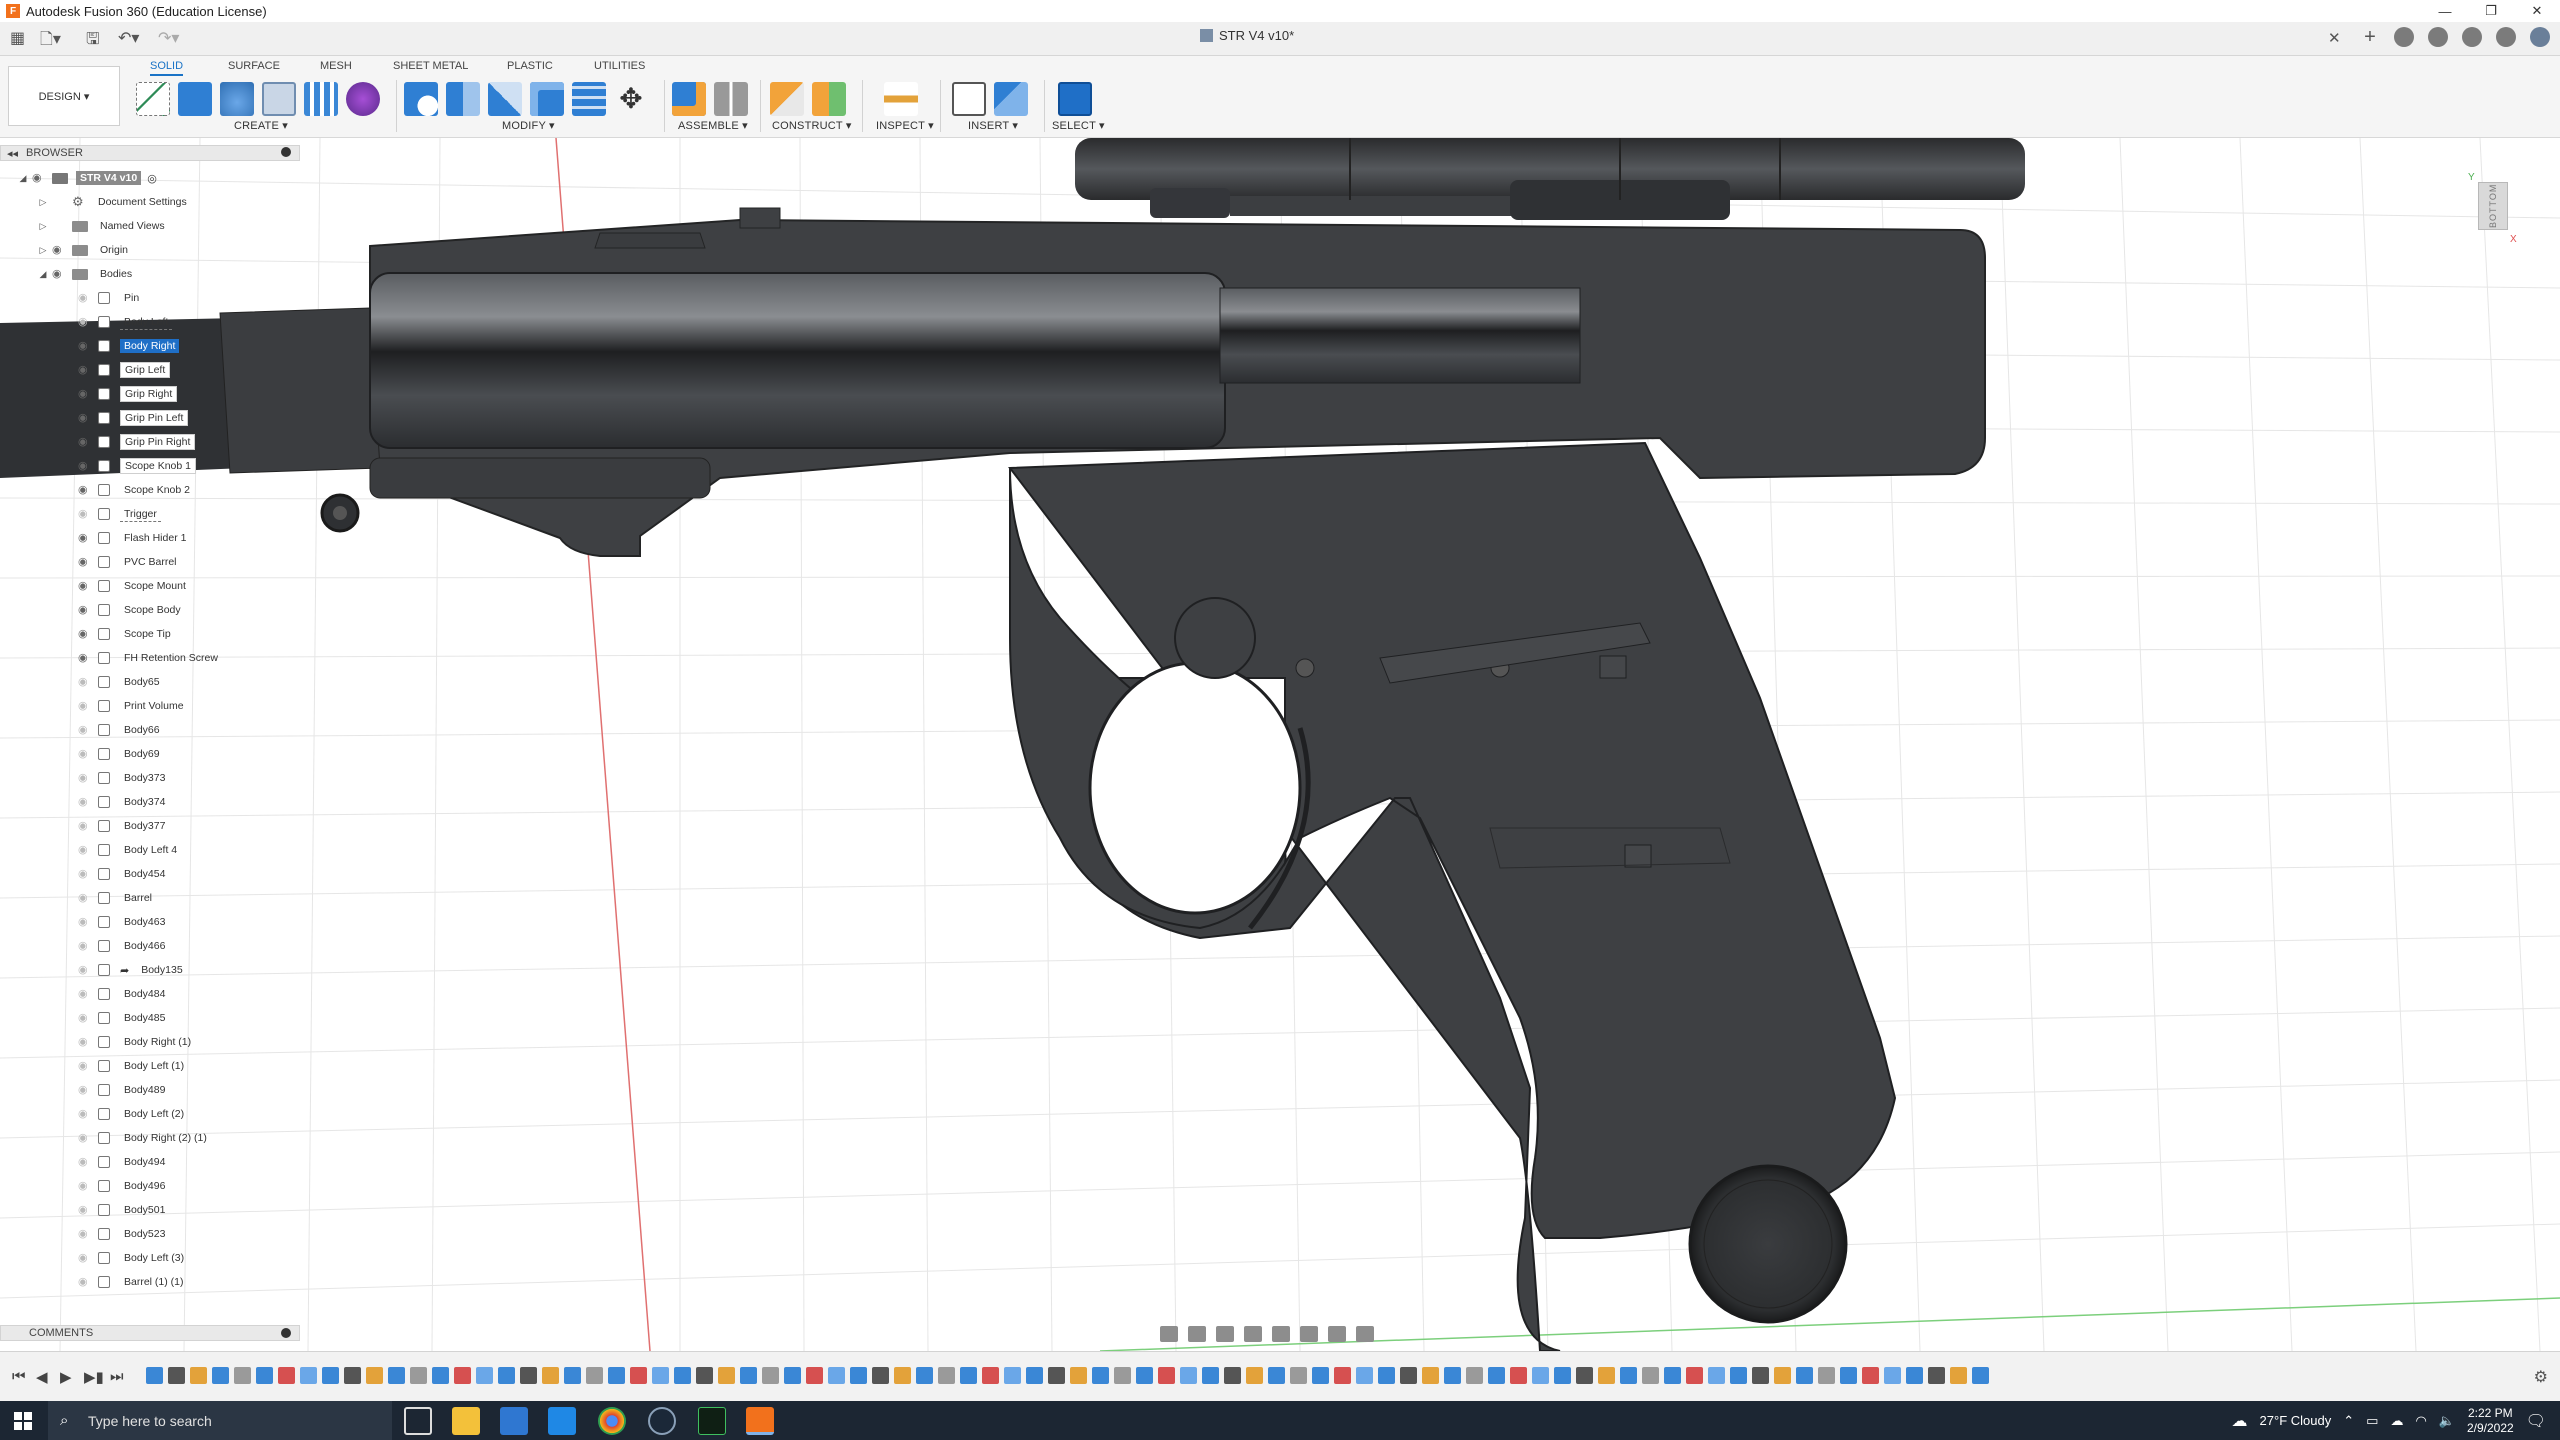 The height and width of the screenshot is (1440, 2560). I want to click on tree-body-item: ◉ Barrel (1) (1), so click(133, 1282).